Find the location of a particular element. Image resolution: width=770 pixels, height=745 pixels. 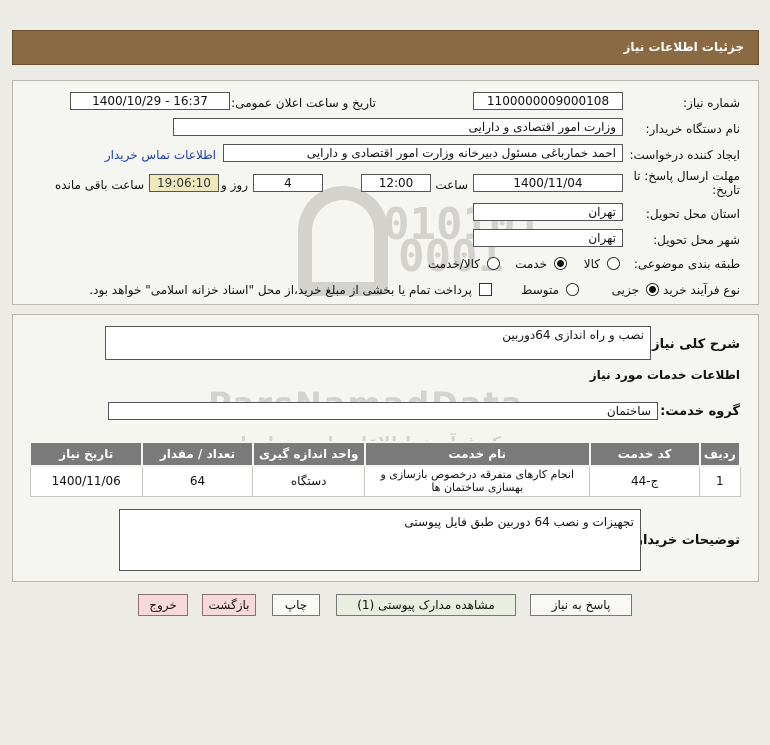

province-label: استان محل تحویل: is located at coordinates (692, 214).